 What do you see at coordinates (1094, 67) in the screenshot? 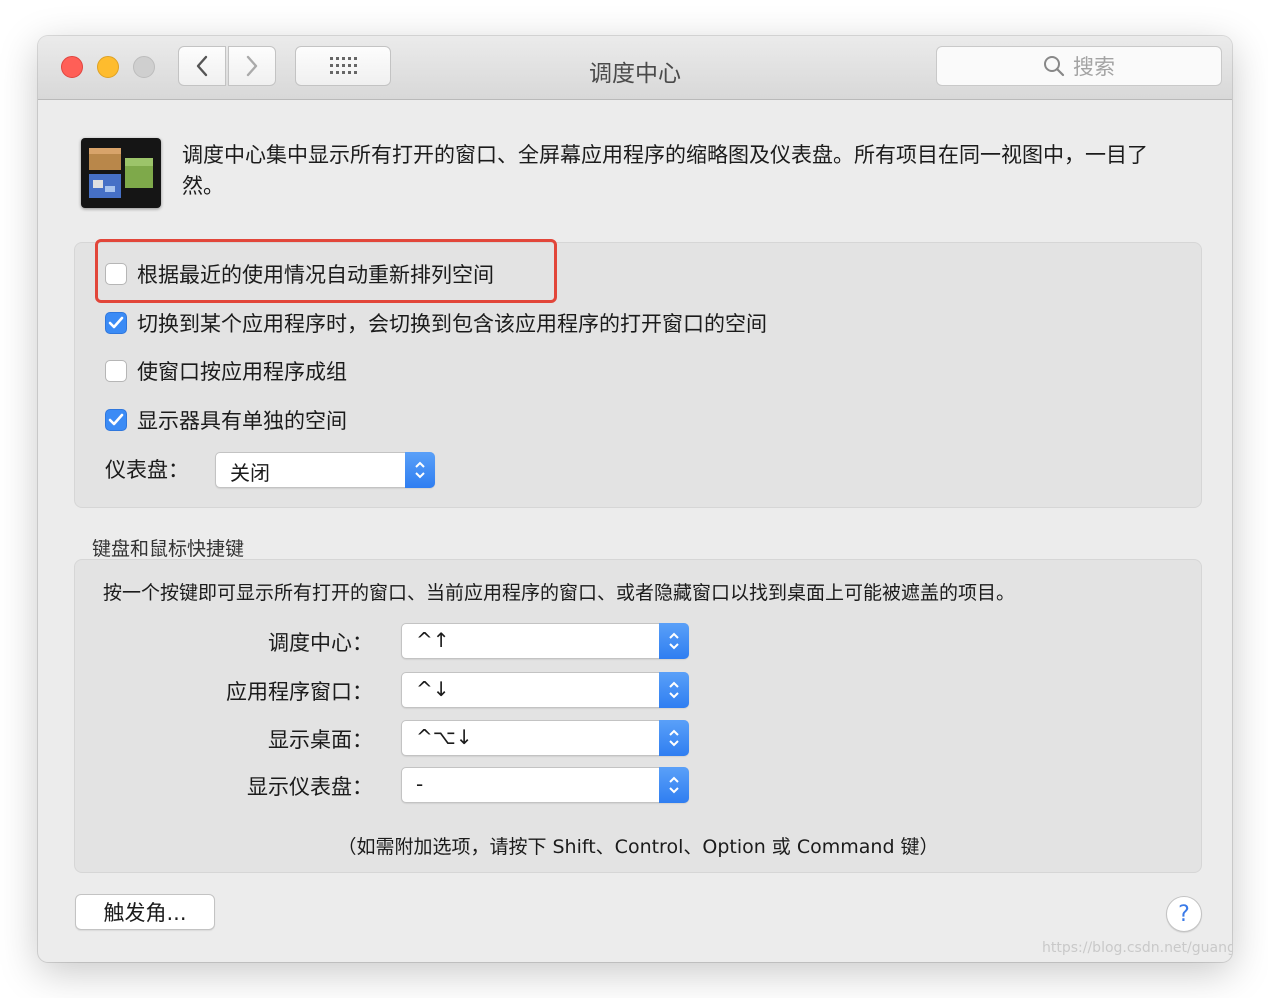
I see `search-placeholder: 搜索` at bounding box center [1094, 67].